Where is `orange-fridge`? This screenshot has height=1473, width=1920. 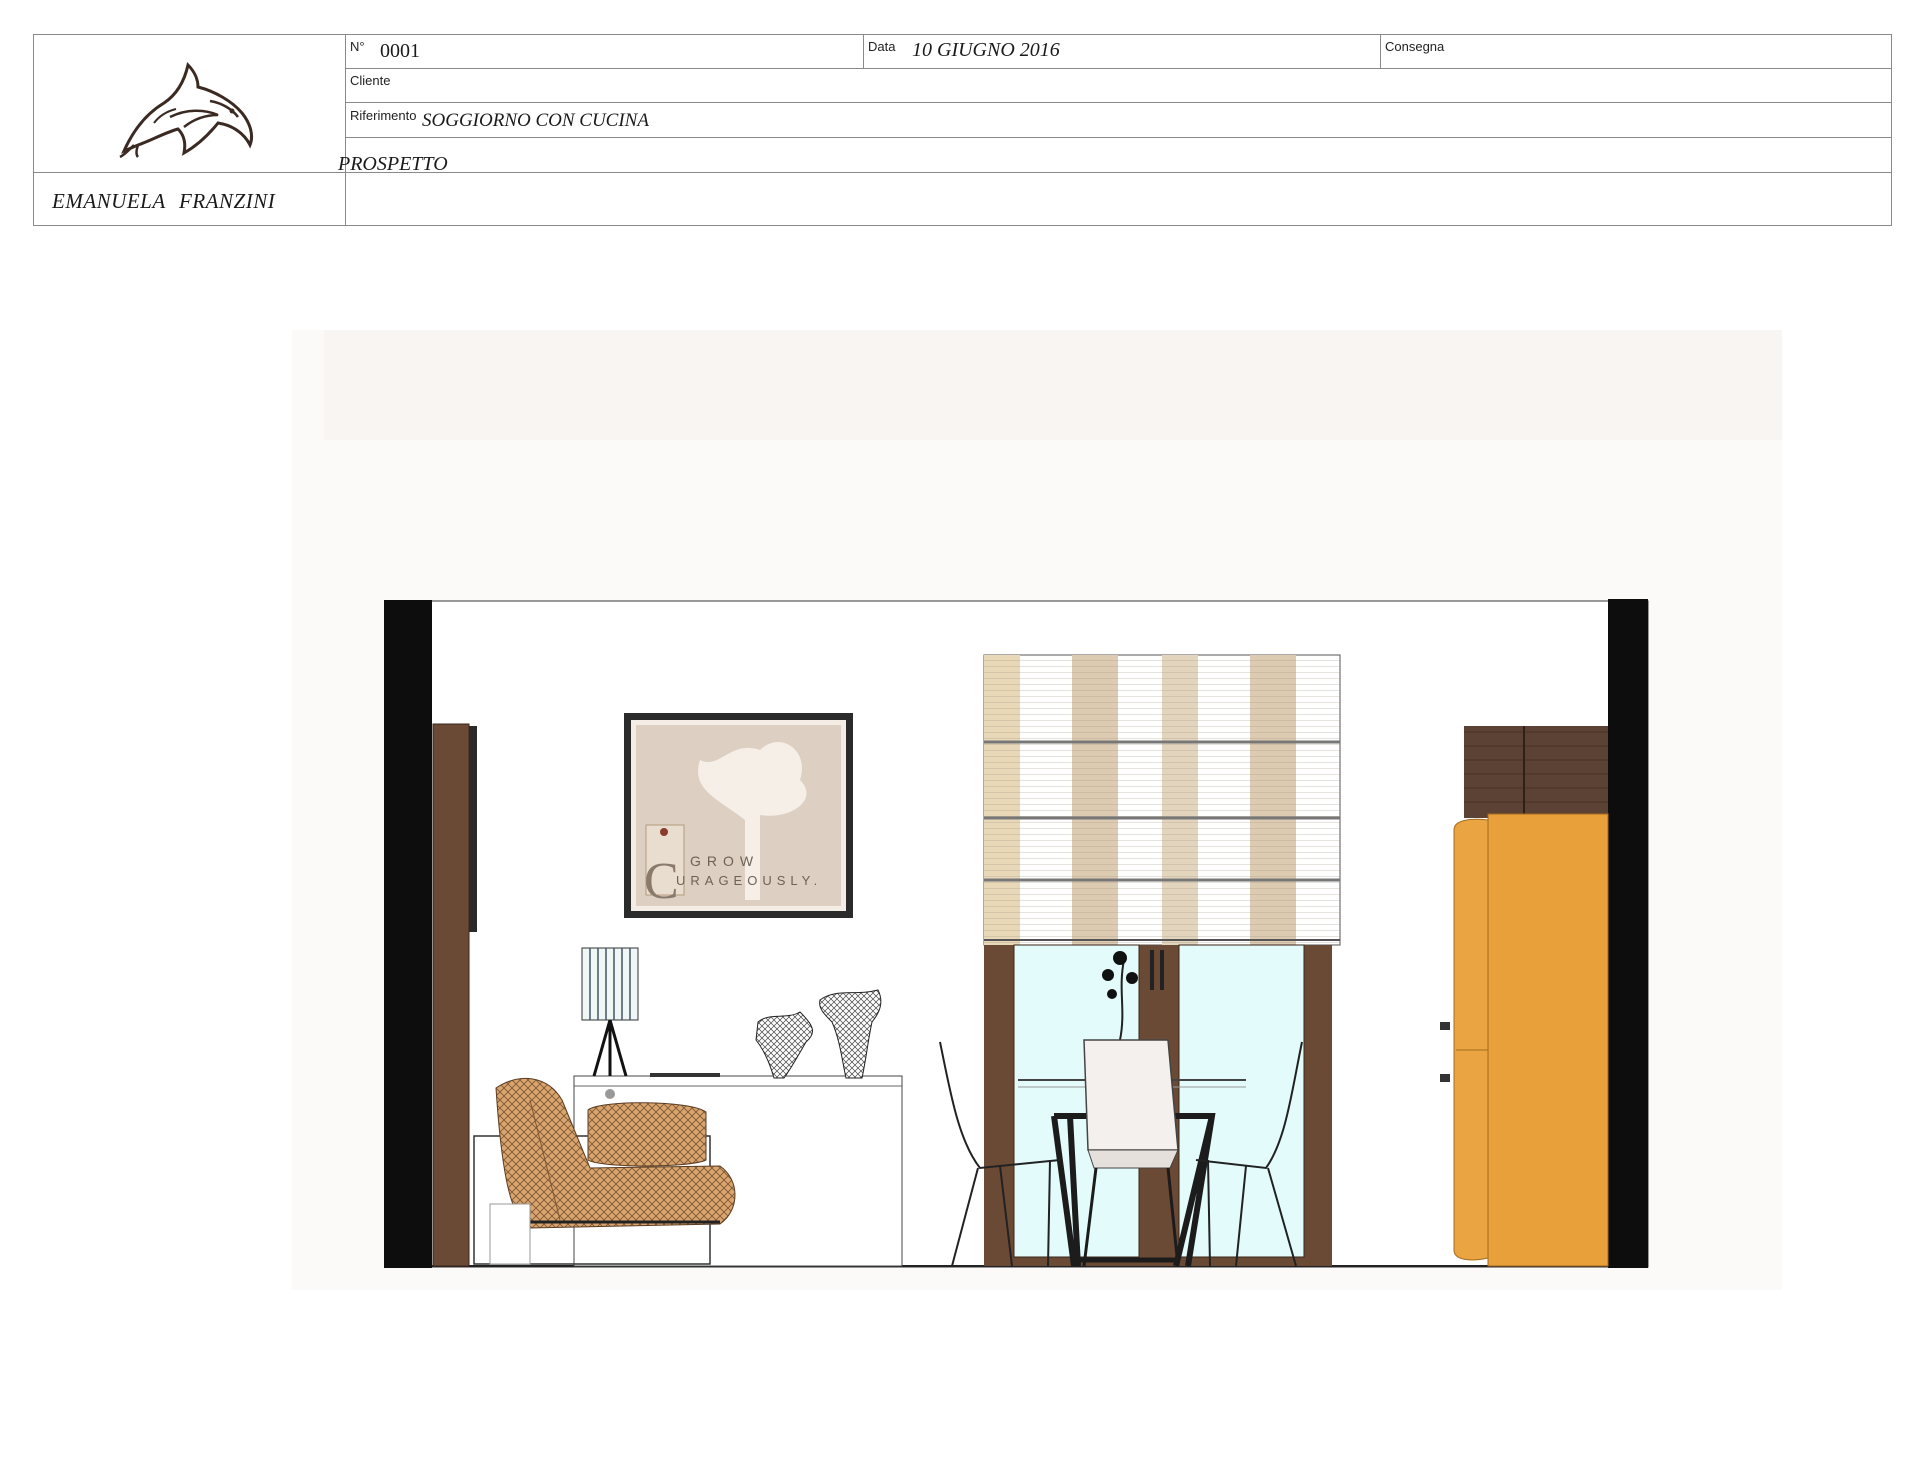 orange-fridge is located at coordinates (1524, 1040).